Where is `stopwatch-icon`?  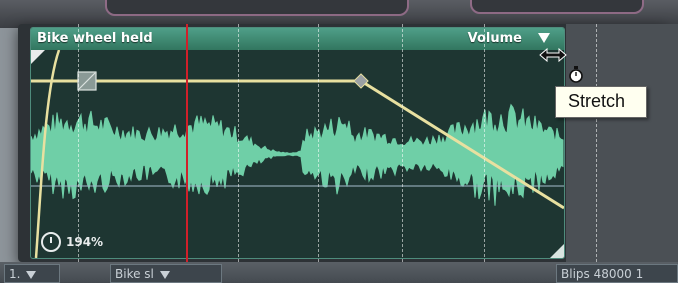
stopwatch-icon is located at coordinates (51, 242).